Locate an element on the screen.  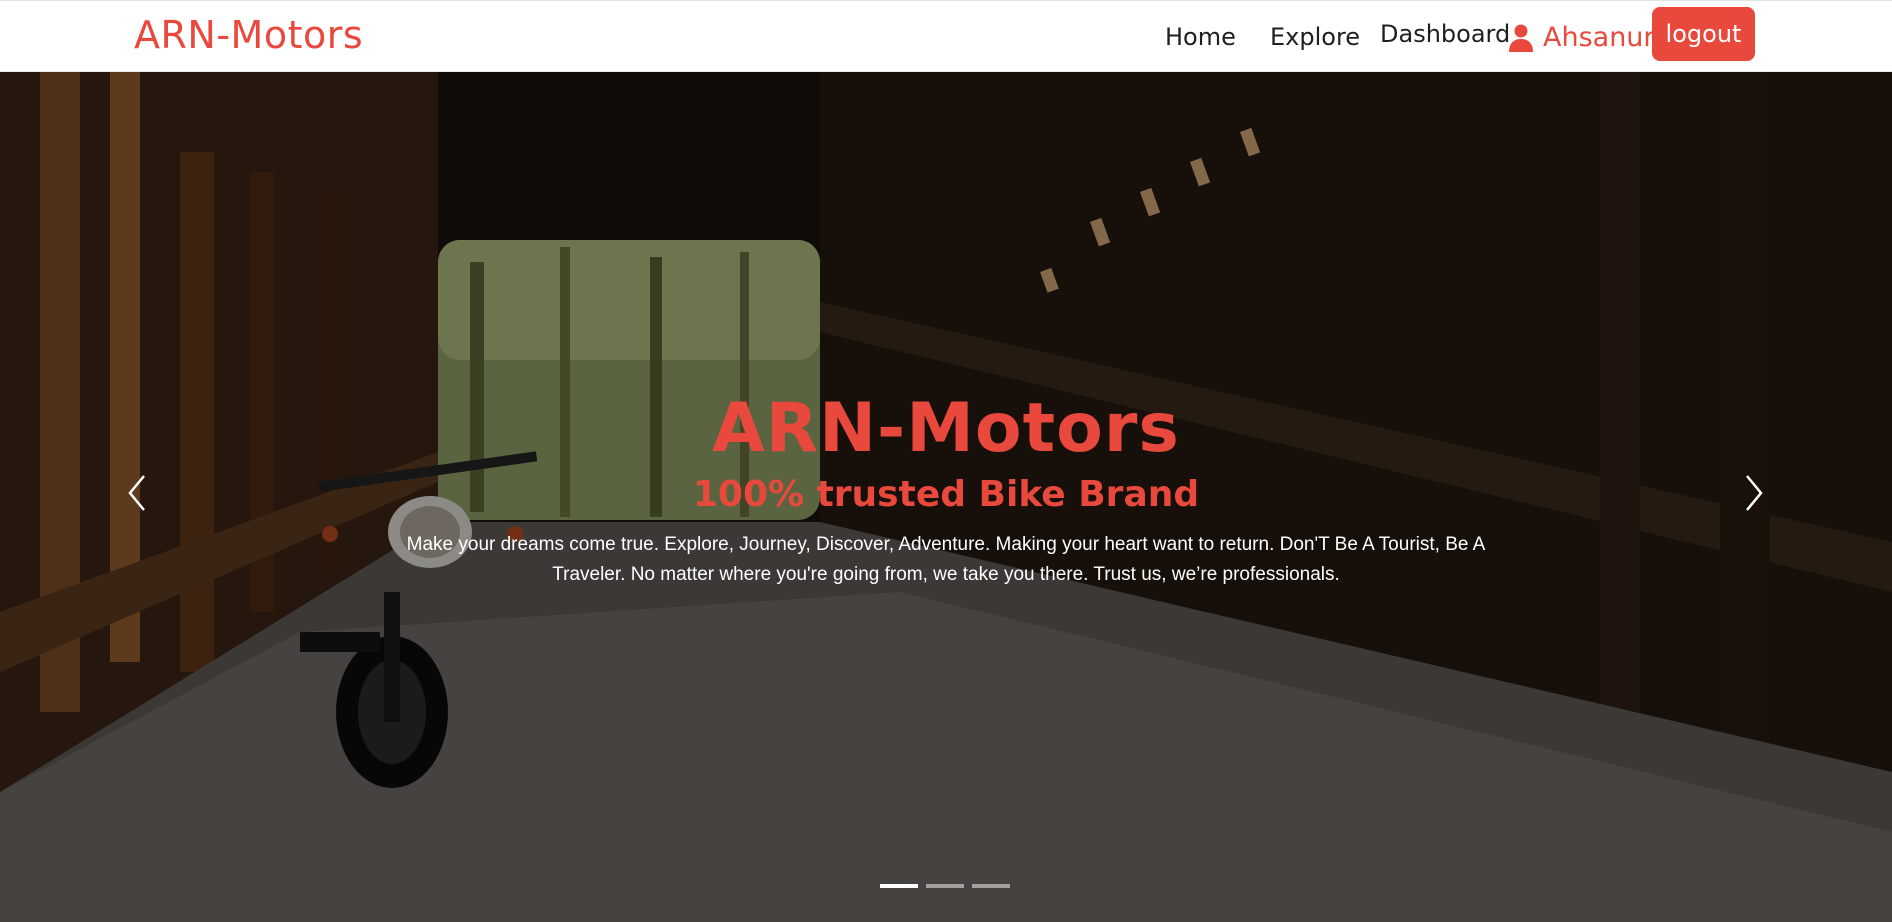
brand-logo: ARN-Motors is located at coordinates (248, 35).